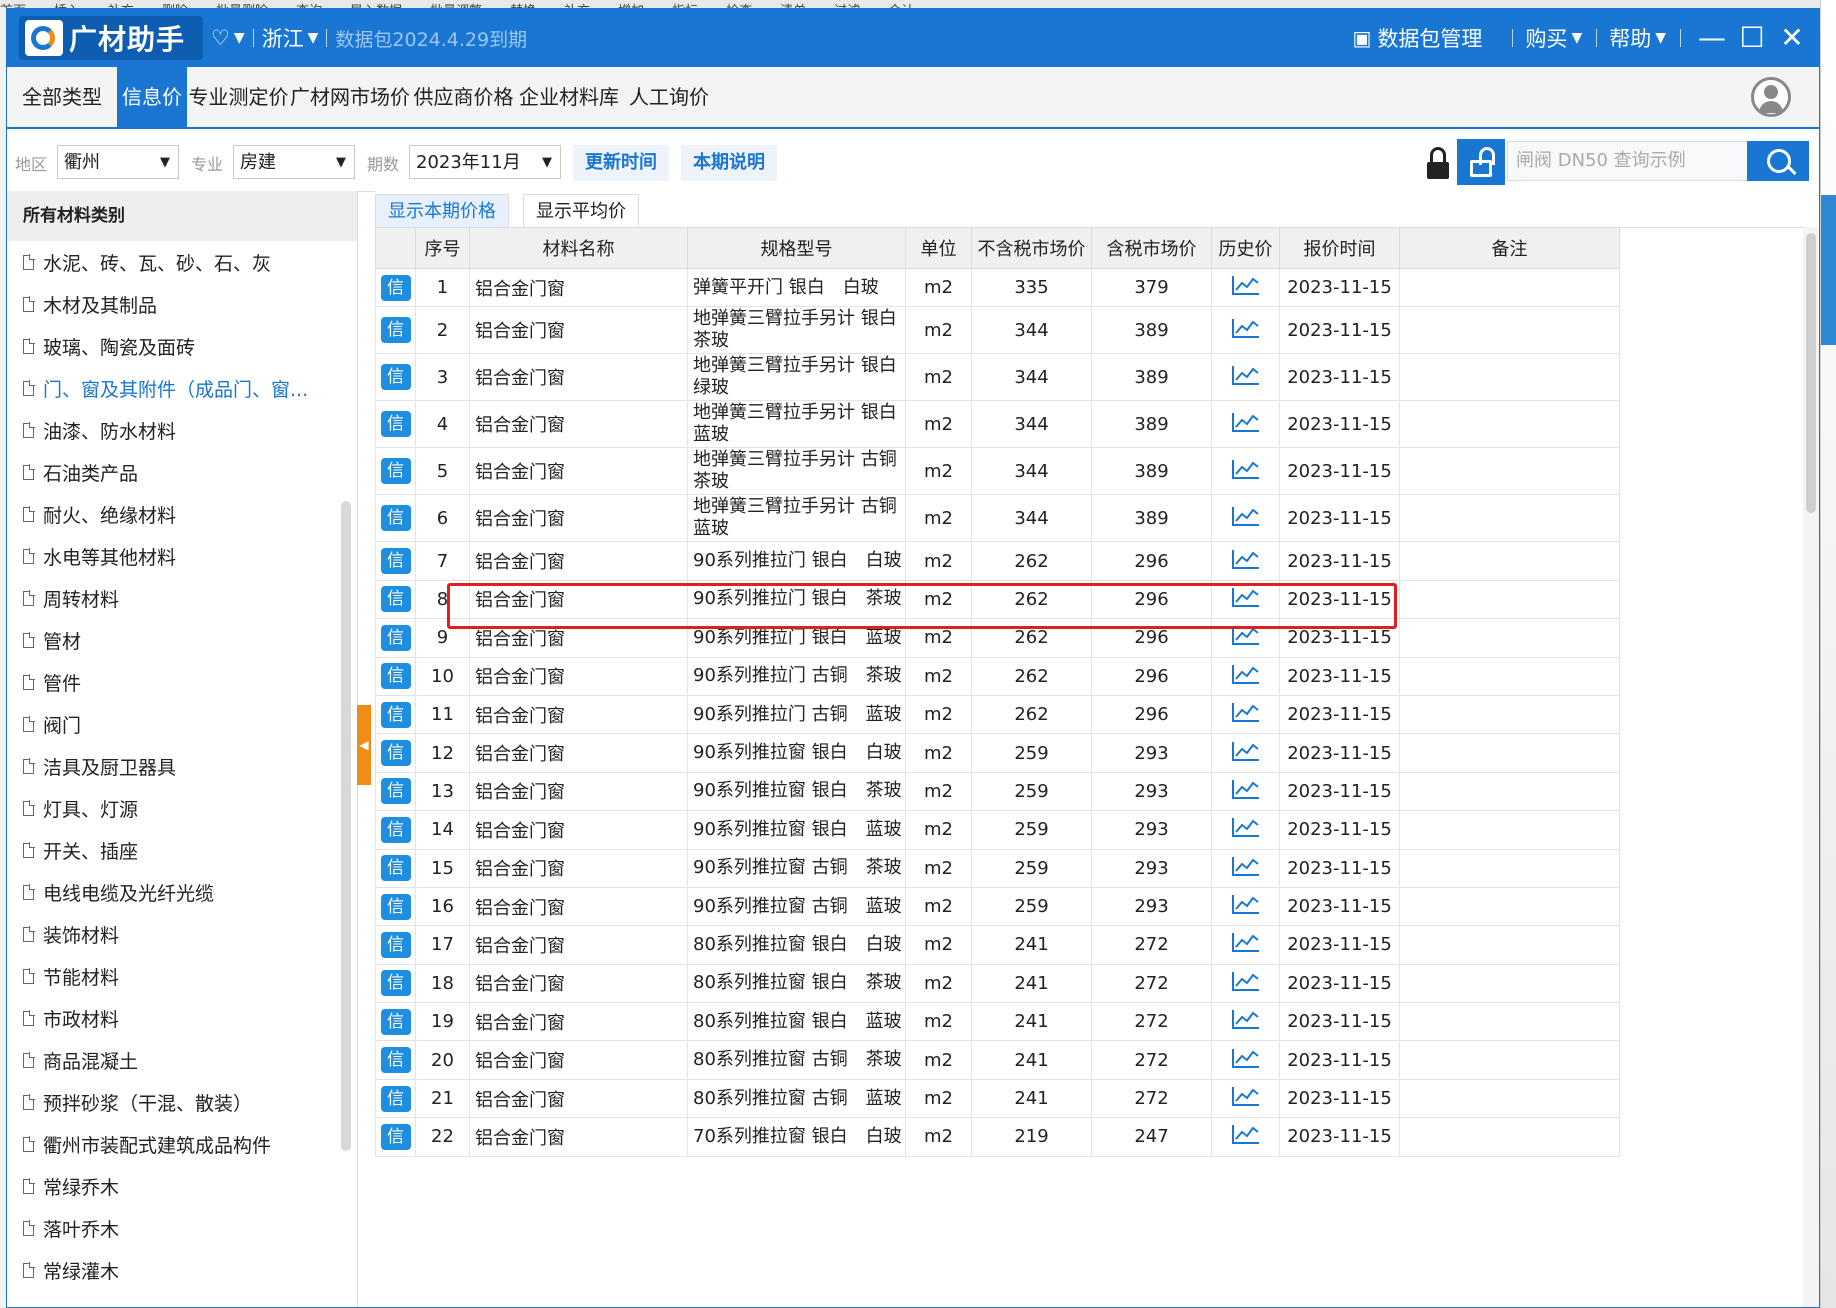  What do you see at coordinates (997, 676) in the screenshot?
I see `table-row: 信 10 铝合金门窗 90系列推拉门 古铜 茶玻 m2 262 296 2023-11-15` at bounding box center [997, 676].